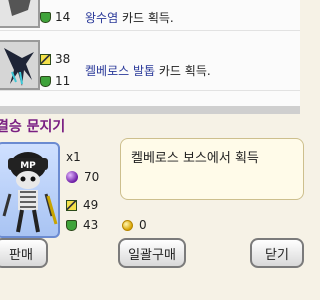 The height and width of the screenshot is (300, 320). Describe the element at coordinates (55, 17) in the screenshot. I see `defense-stat: 14` at that location.